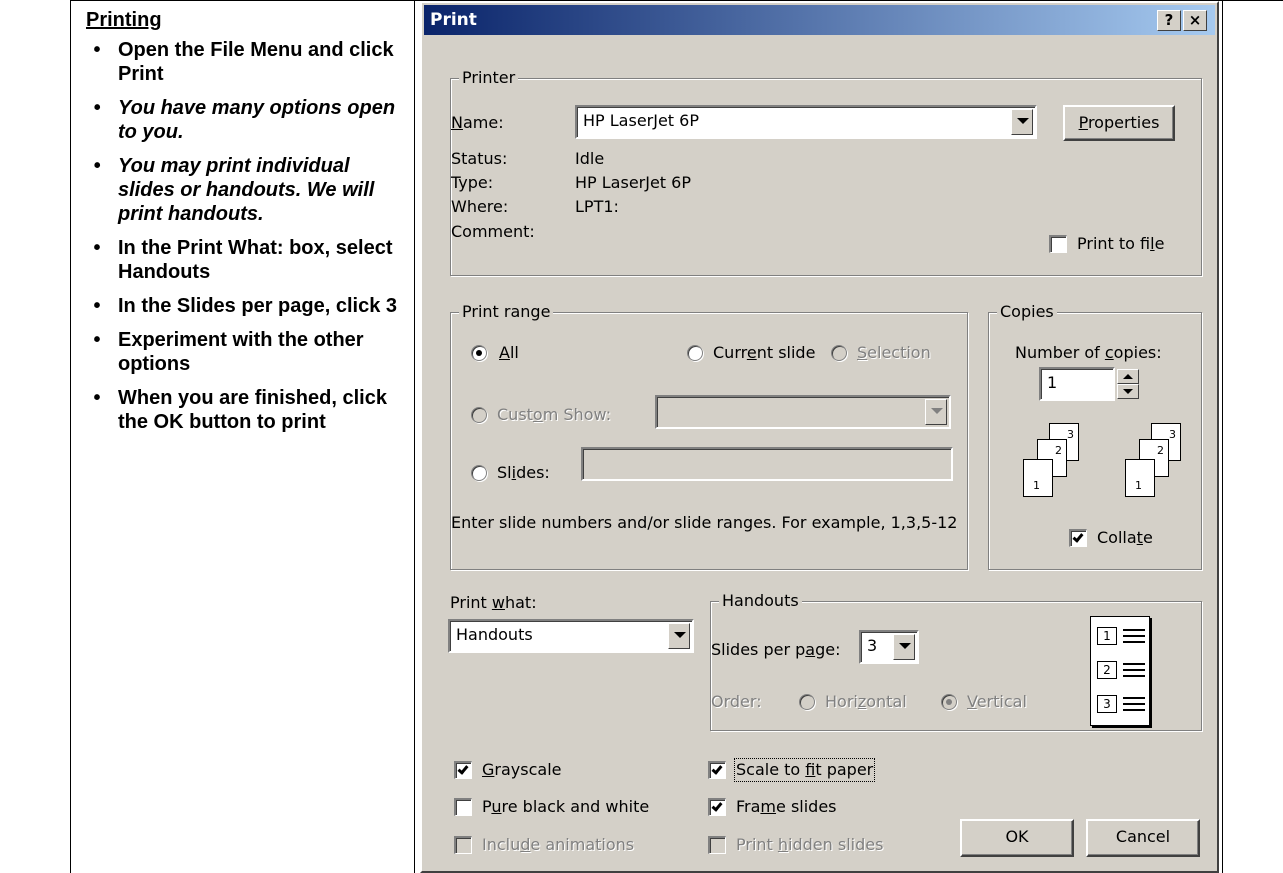 This screenshot has height=873, width=1283. What do you see at coordinates (463, 807) in the screenshot?
I see `pure-black-white-checkbox` at bounding box center [463, 807].